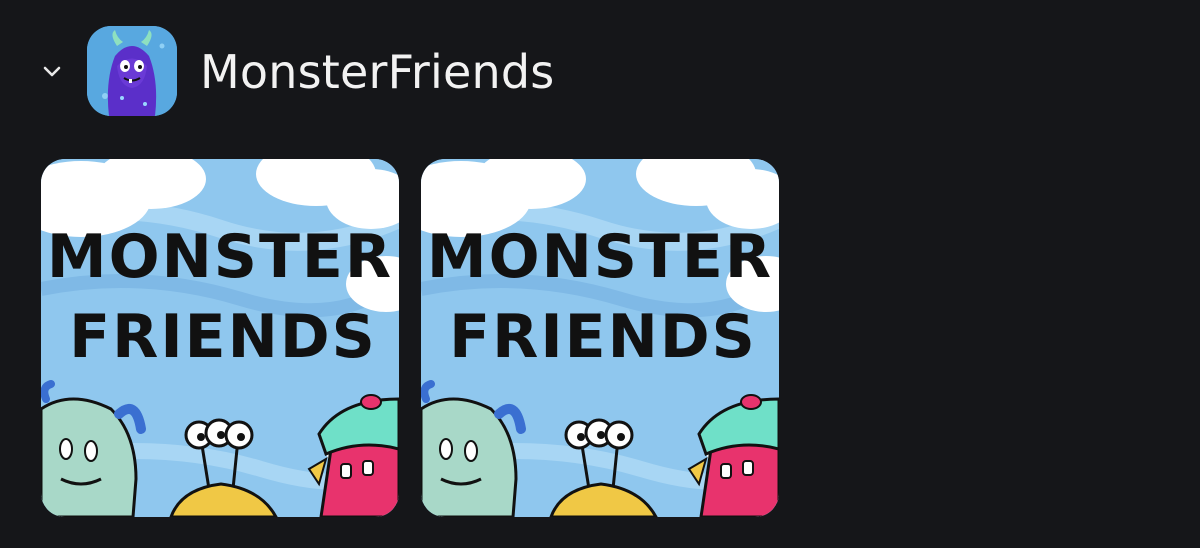 This screenshot has width=1200, height=548. Describe the element at coordinates (132, 71) in the screenshot. I see `monster-avatar` at that location.